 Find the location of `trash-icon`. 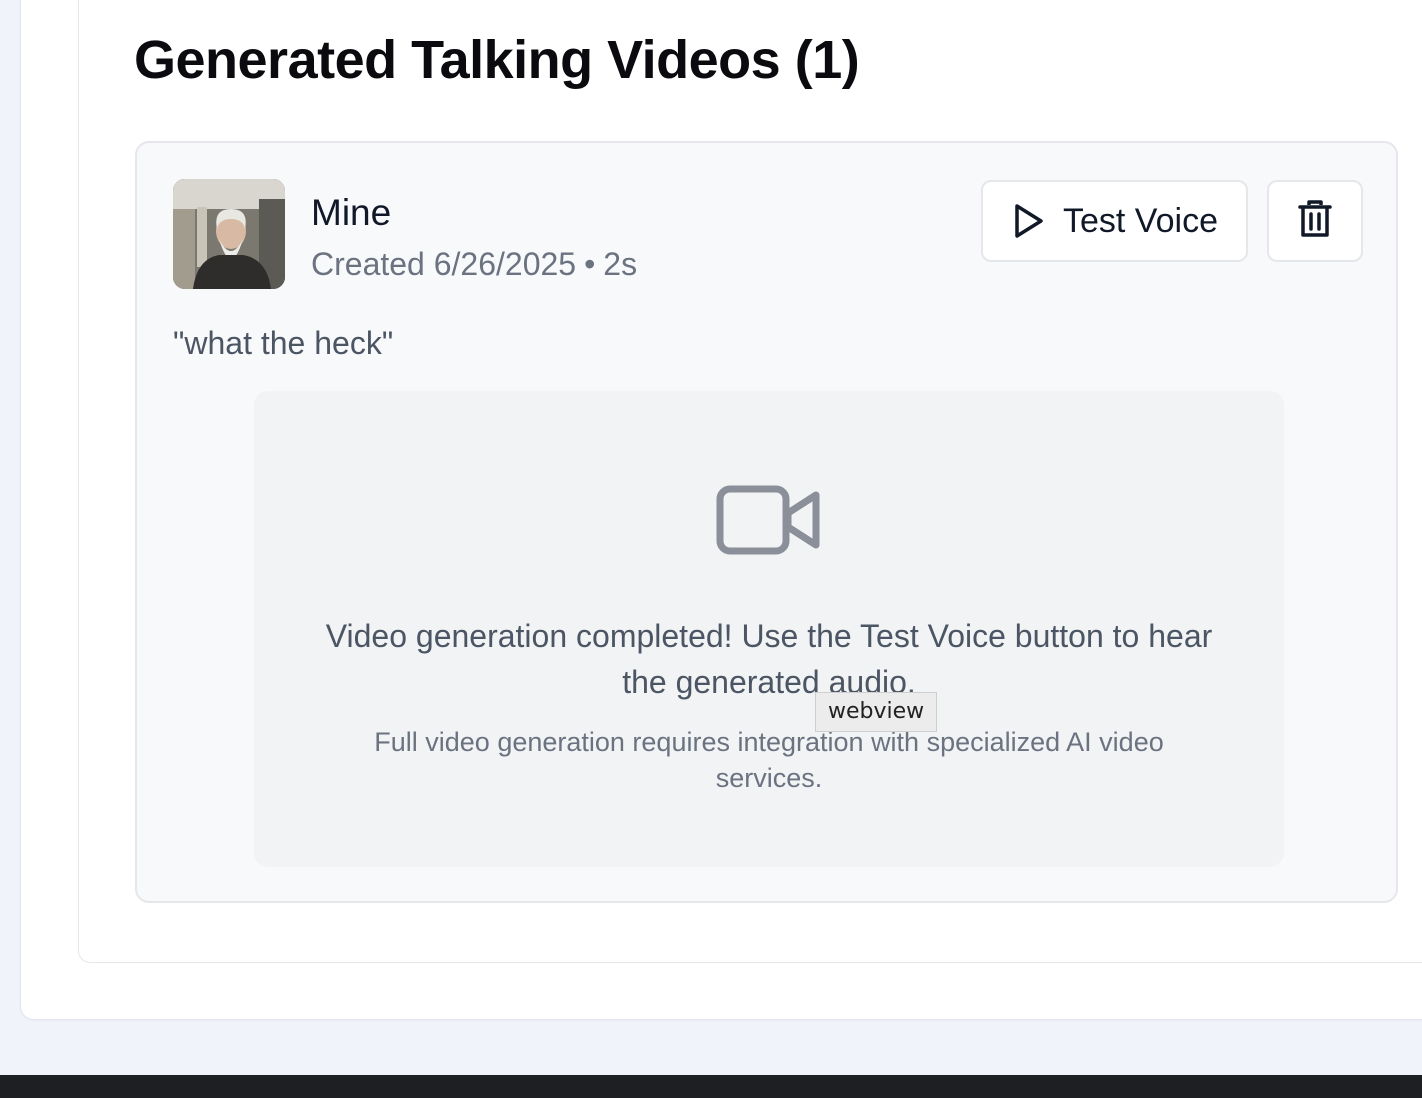

trash-icon is located at coordinates (1315, 221).